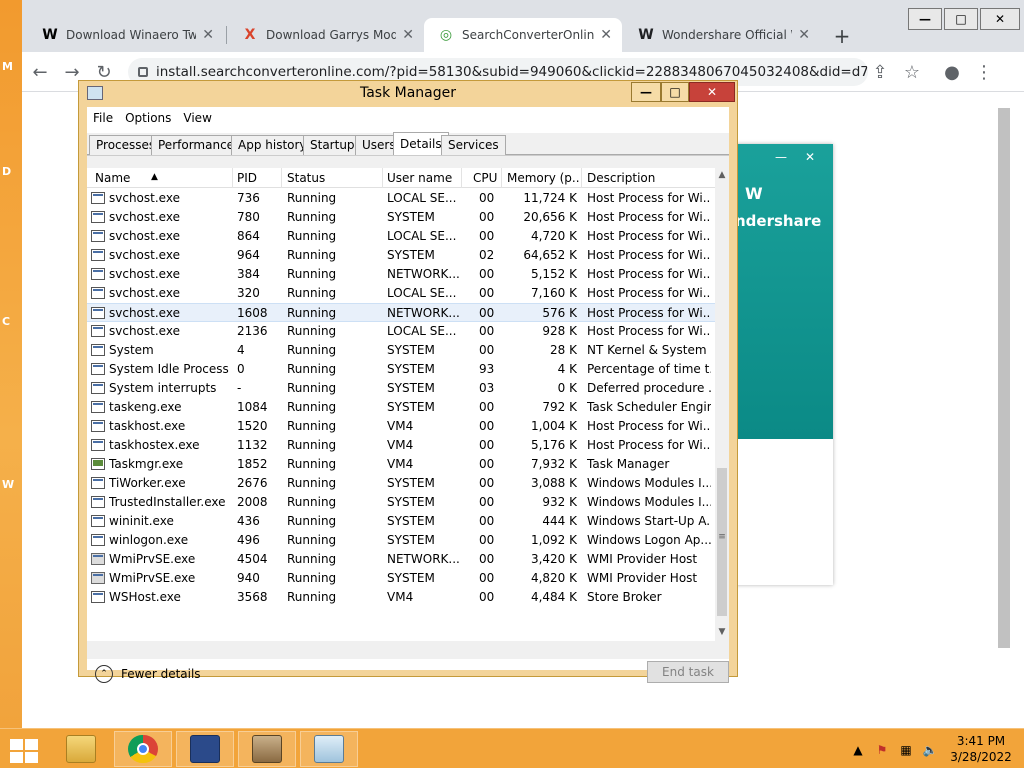 The image size is (1024, 768). Describe the element at coordinates (23, 750) in the screenshot. I see `start-button` at that location.